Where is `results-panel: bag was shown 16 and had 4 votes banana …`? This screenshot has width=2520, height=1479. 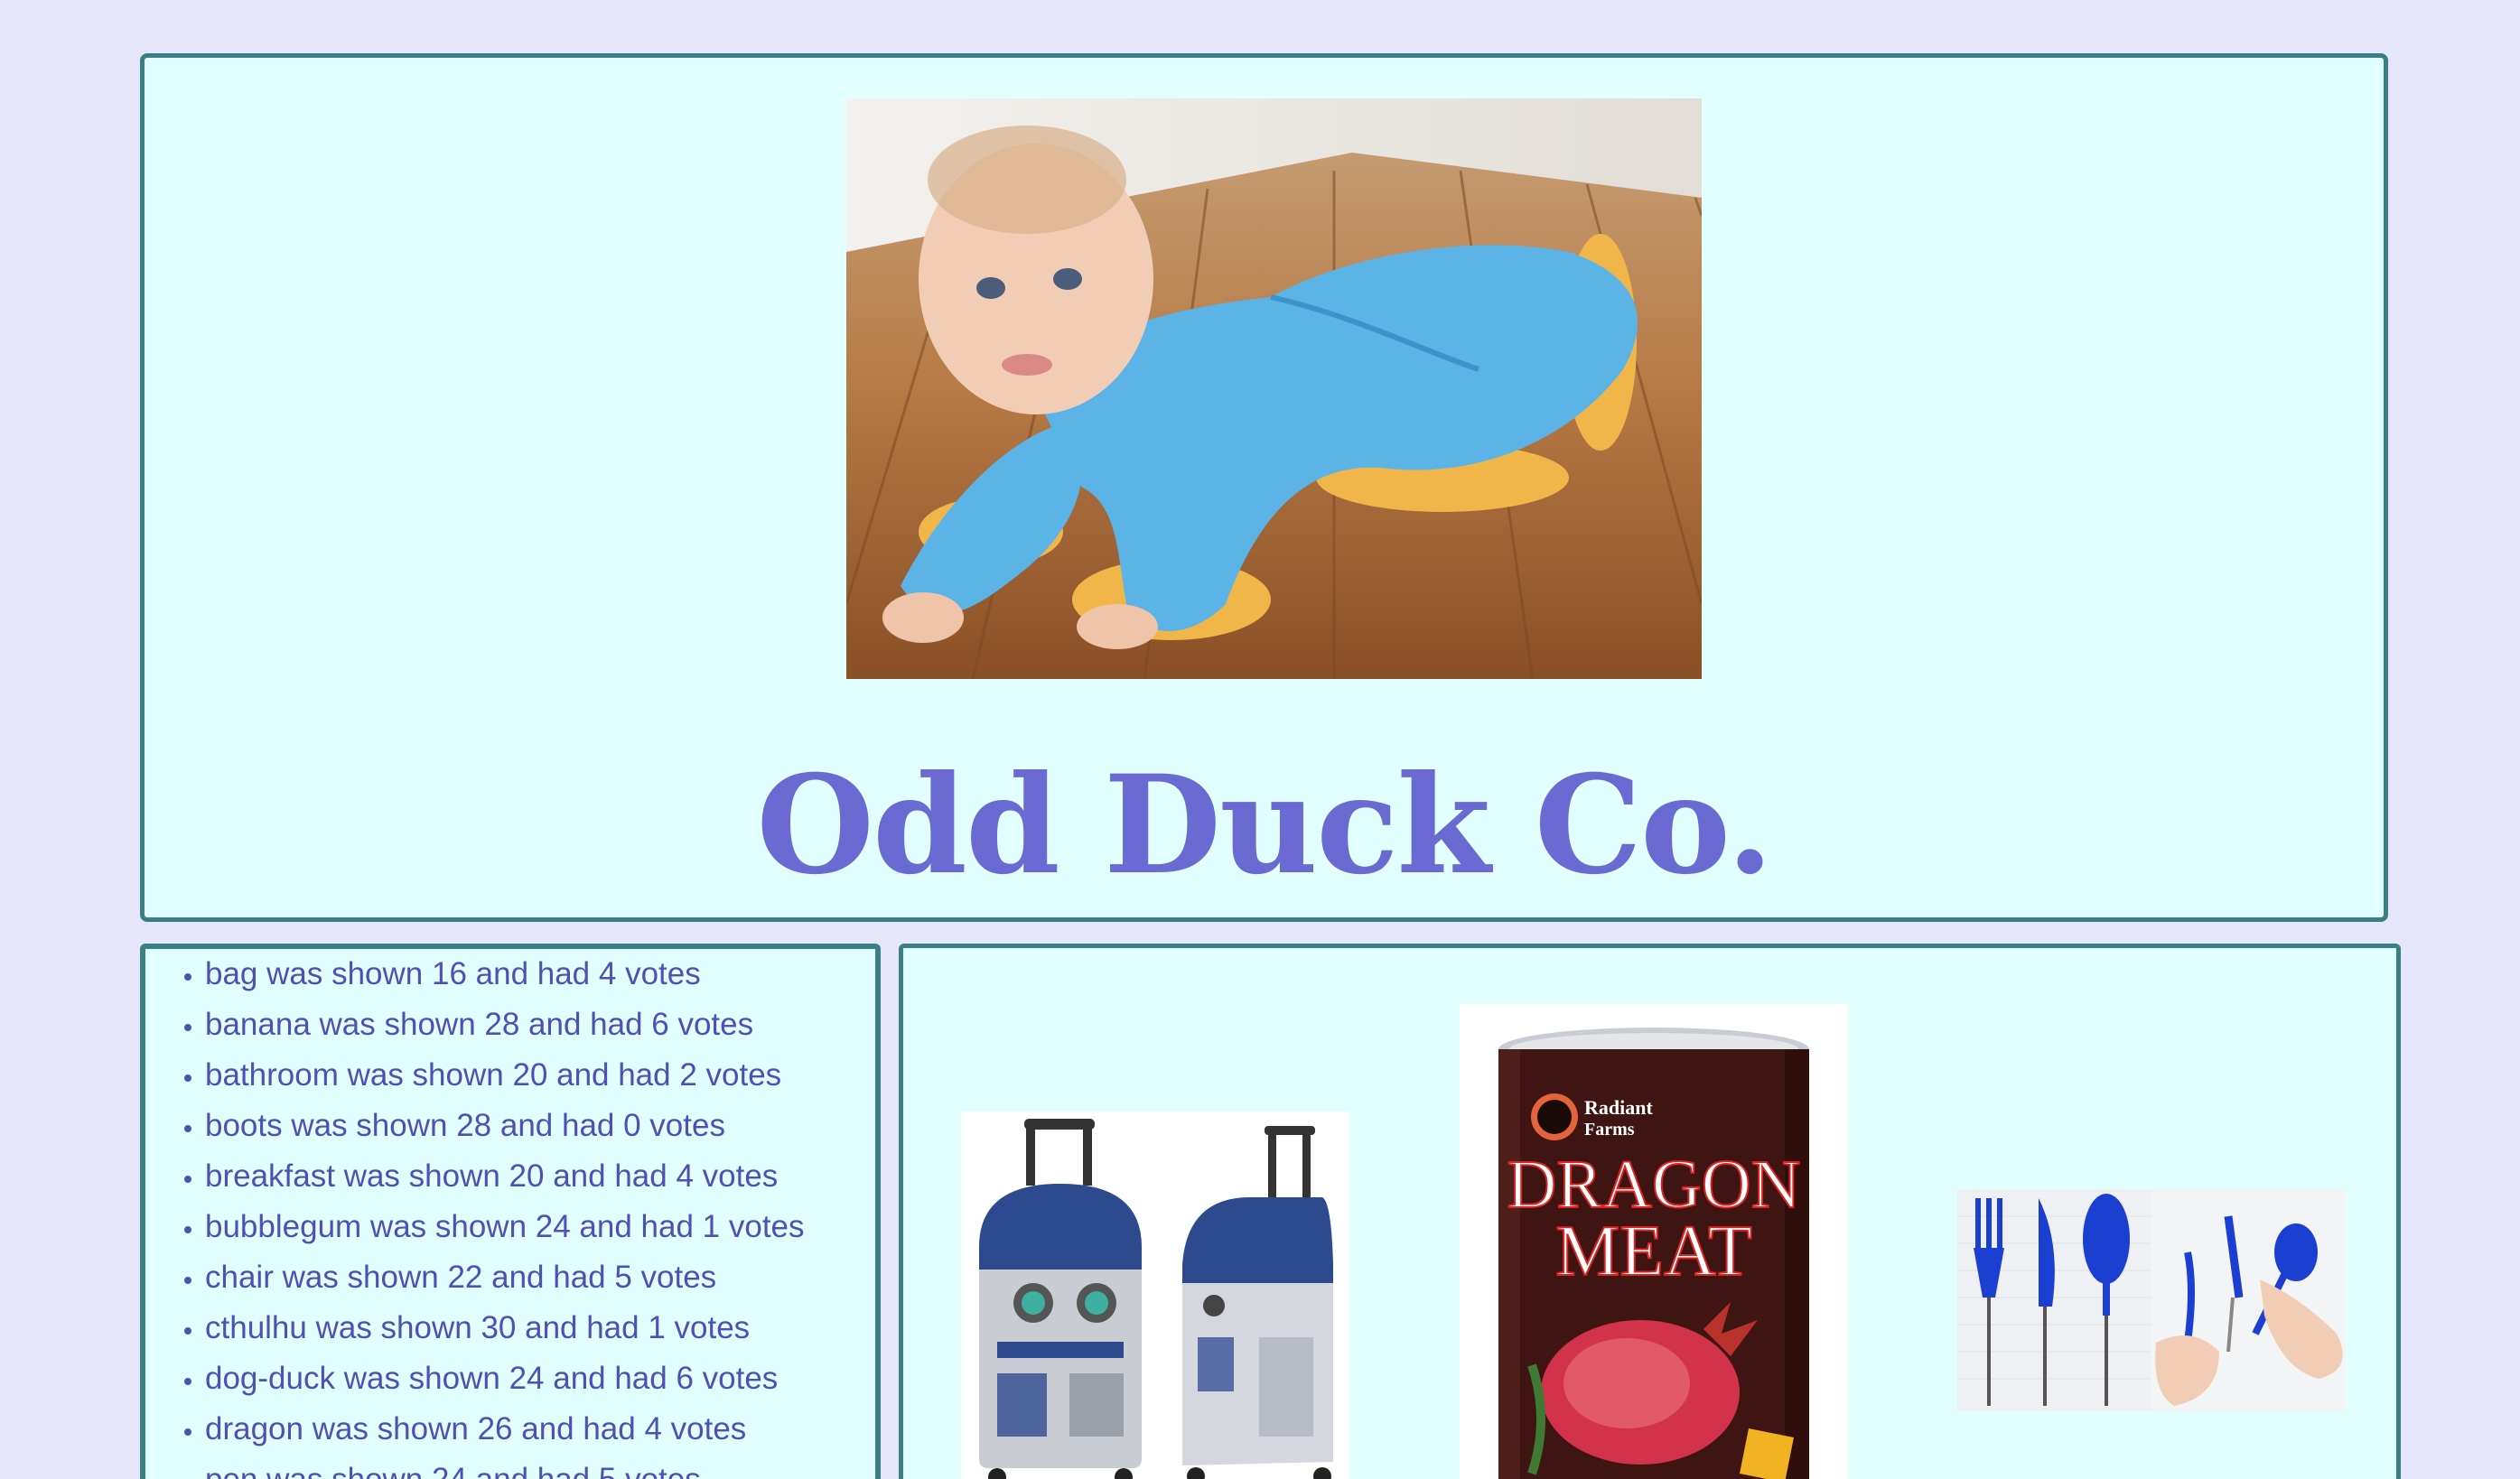 results-panel: bag was shown 16 and had 4 votes banana … is located at coordinates (510, 1211).